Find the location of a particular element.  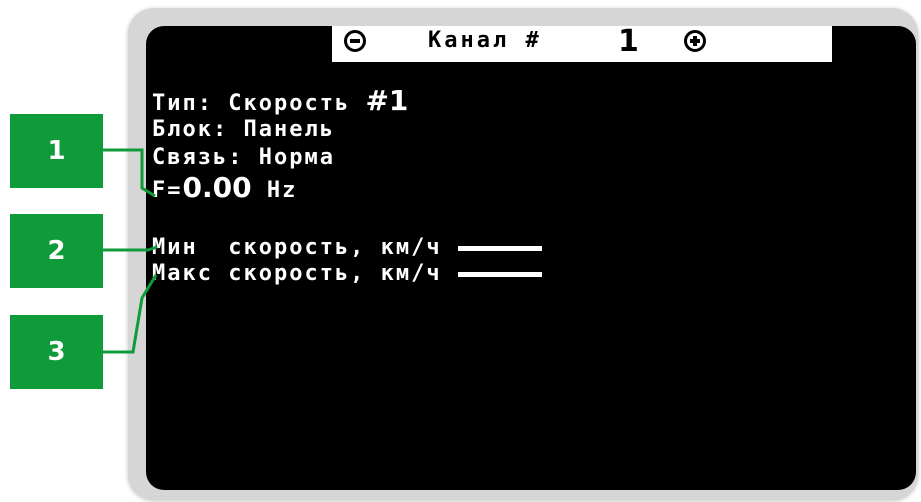

callout-2: 2 is located at coordinates (56, 251).